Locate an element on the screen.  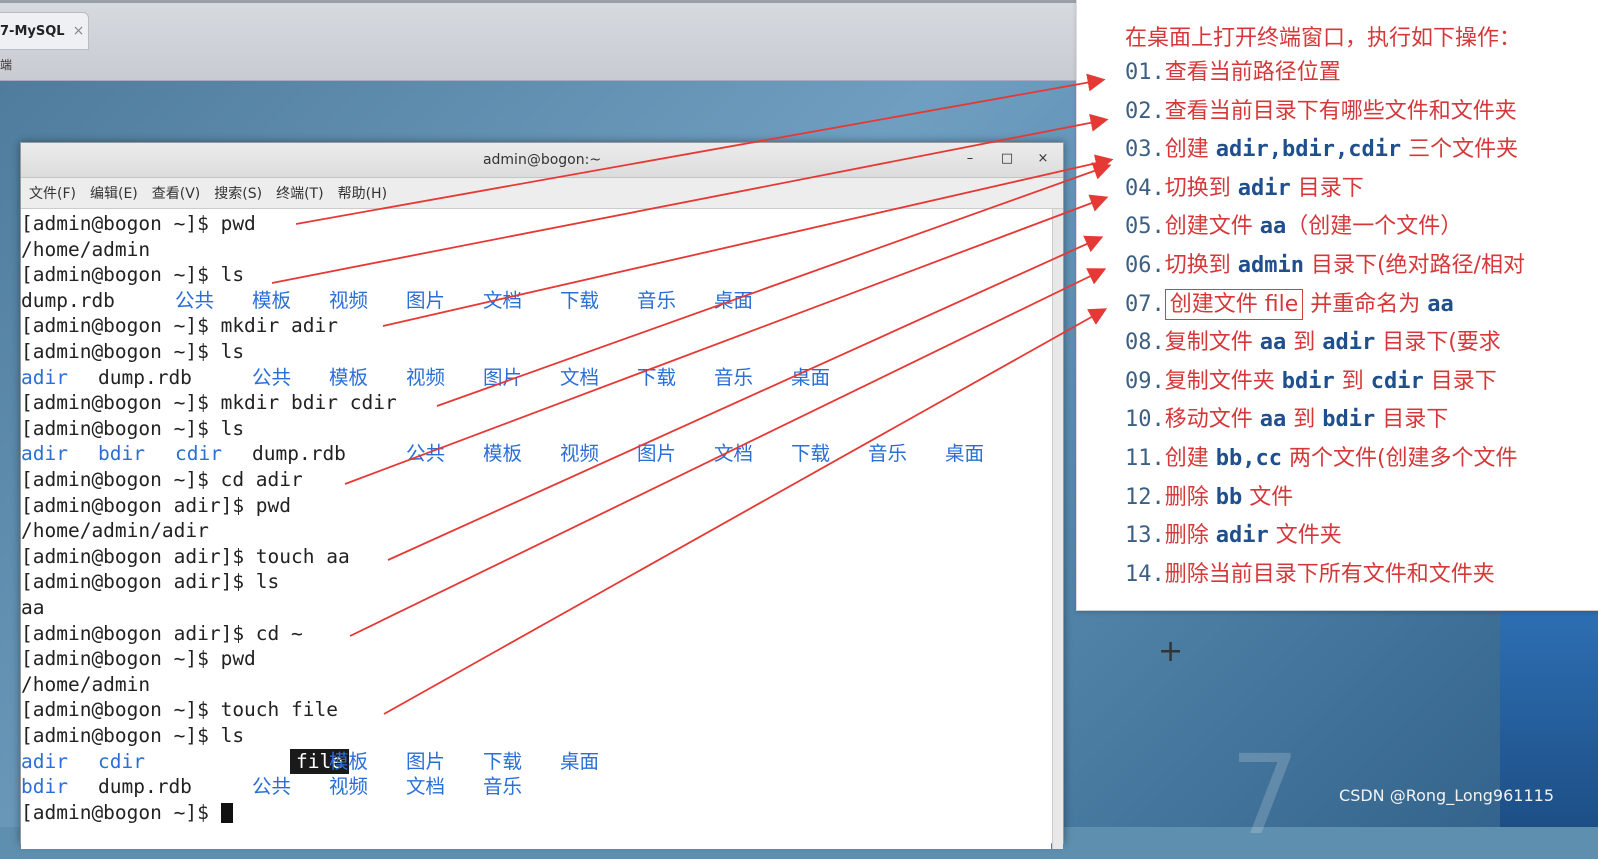
step-text: 切换到 is located at coordinates (1201, 188).